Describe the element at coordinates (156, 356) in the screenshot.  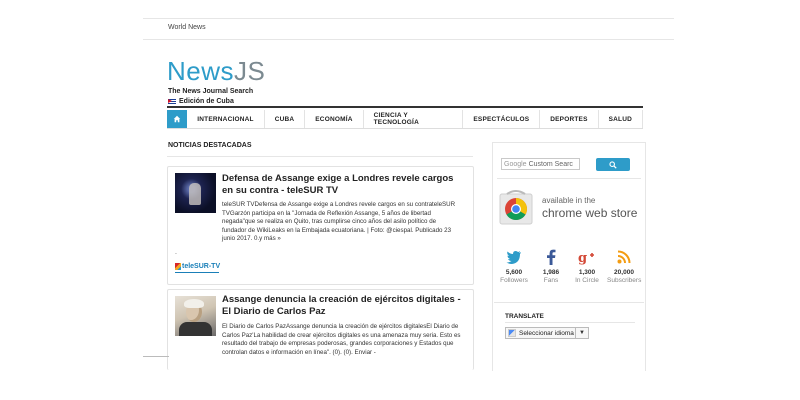
I see `bottom-divider` at that location.